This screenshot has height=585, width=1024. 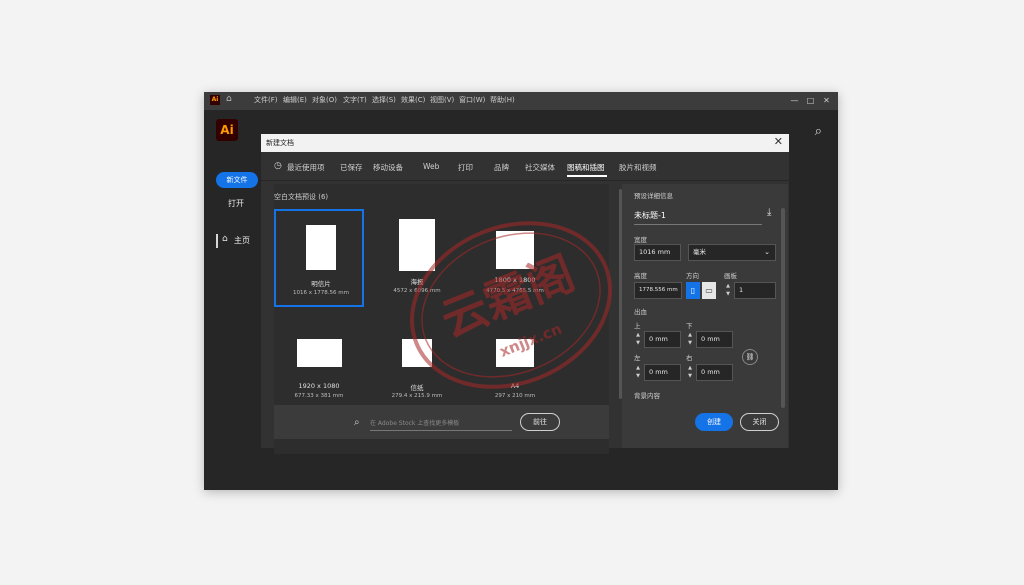 I want to click on app-logo: Ai, so click(x=227, y=130).